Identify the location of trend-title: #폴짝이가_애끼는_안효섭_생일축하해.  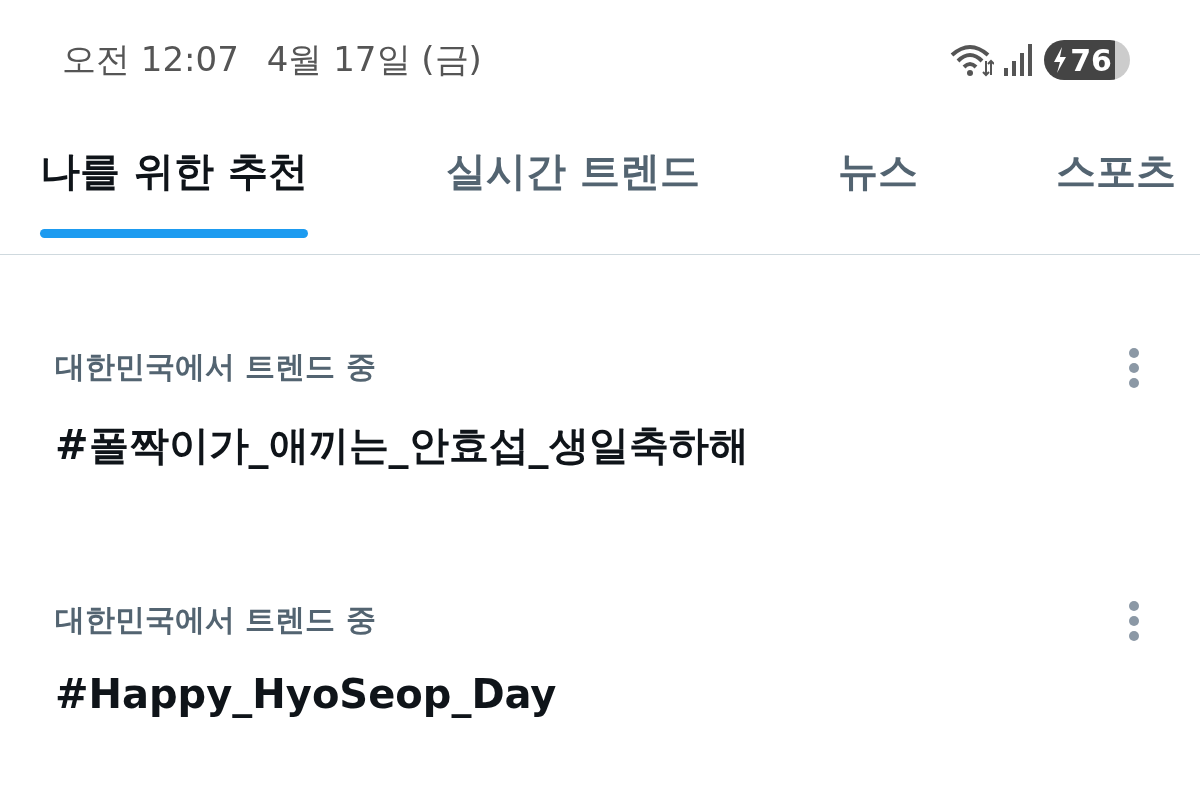
(402, 445).